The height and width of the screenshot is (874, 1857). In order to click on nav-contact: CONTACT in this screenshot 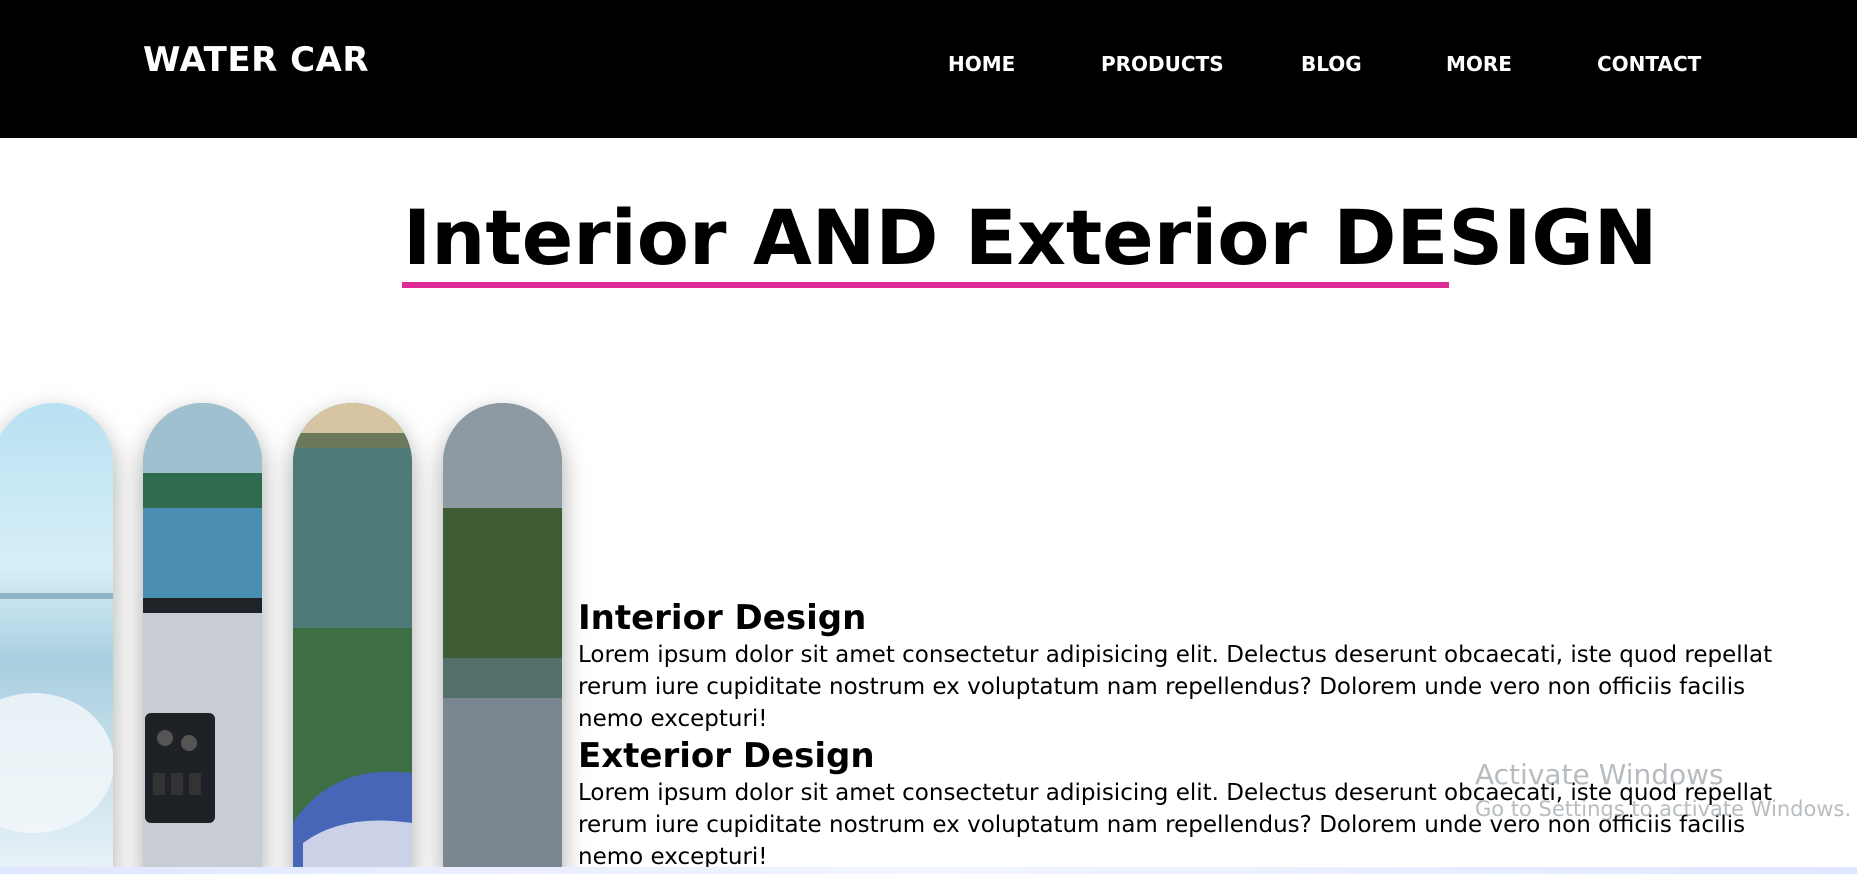, I will do `click(1649, 64)`.